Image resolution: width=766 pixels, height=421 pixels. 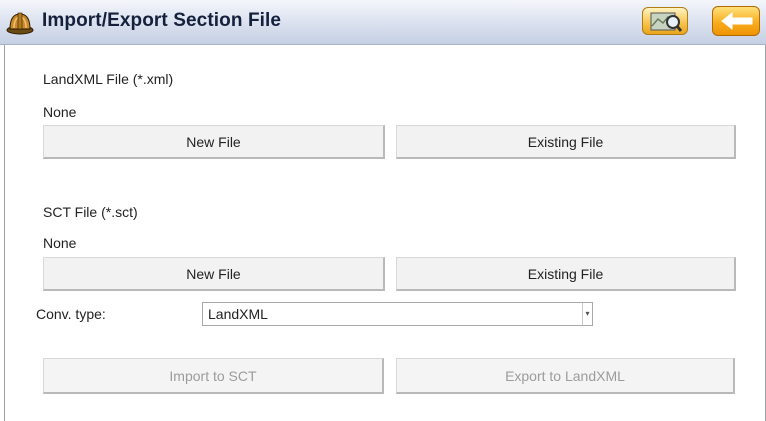 I want to click on conv-type-select: LandXML ▾, so click(x=397, y=314).